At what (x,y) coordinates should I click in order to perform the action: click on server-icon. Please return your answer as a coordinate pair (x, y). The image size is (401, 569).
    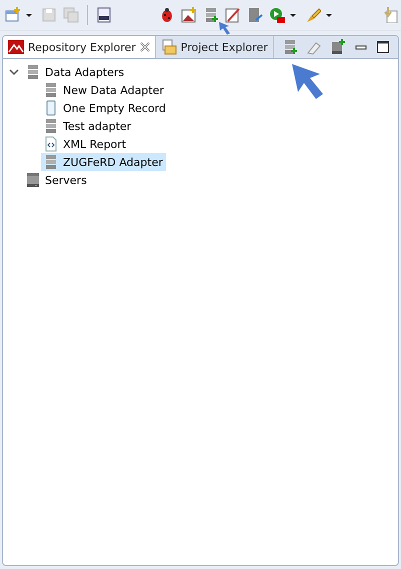
    Looking at the image, I should click on (33, 180).